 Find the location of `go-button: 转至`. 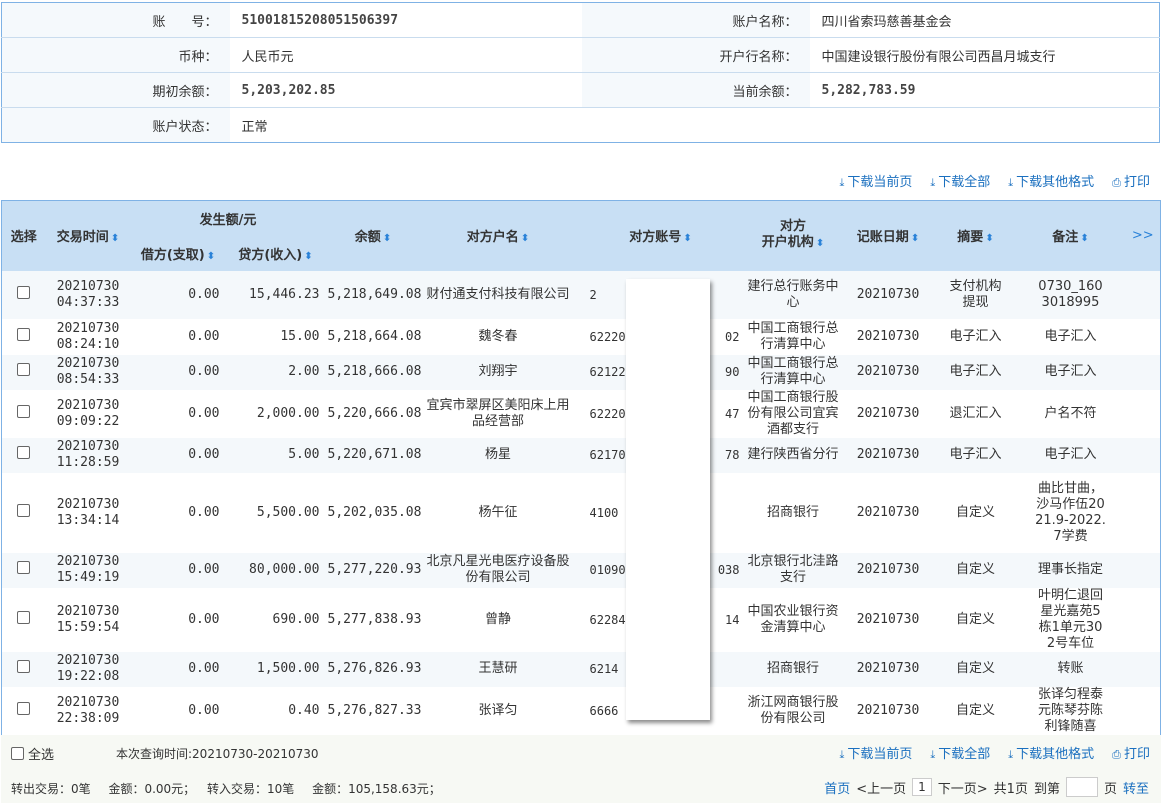

go-button: 转至 is located at coordinates (1136, 787).